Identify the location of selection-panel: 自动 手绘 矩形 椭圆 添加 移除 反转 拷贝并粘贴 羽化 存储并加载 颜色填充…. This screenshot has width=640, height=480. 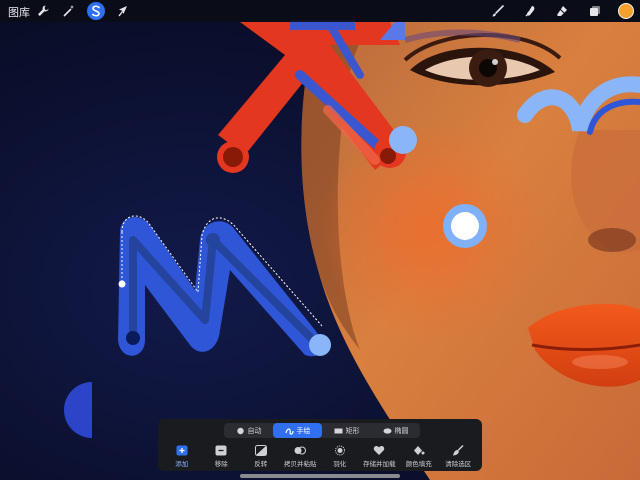
(320, 445).